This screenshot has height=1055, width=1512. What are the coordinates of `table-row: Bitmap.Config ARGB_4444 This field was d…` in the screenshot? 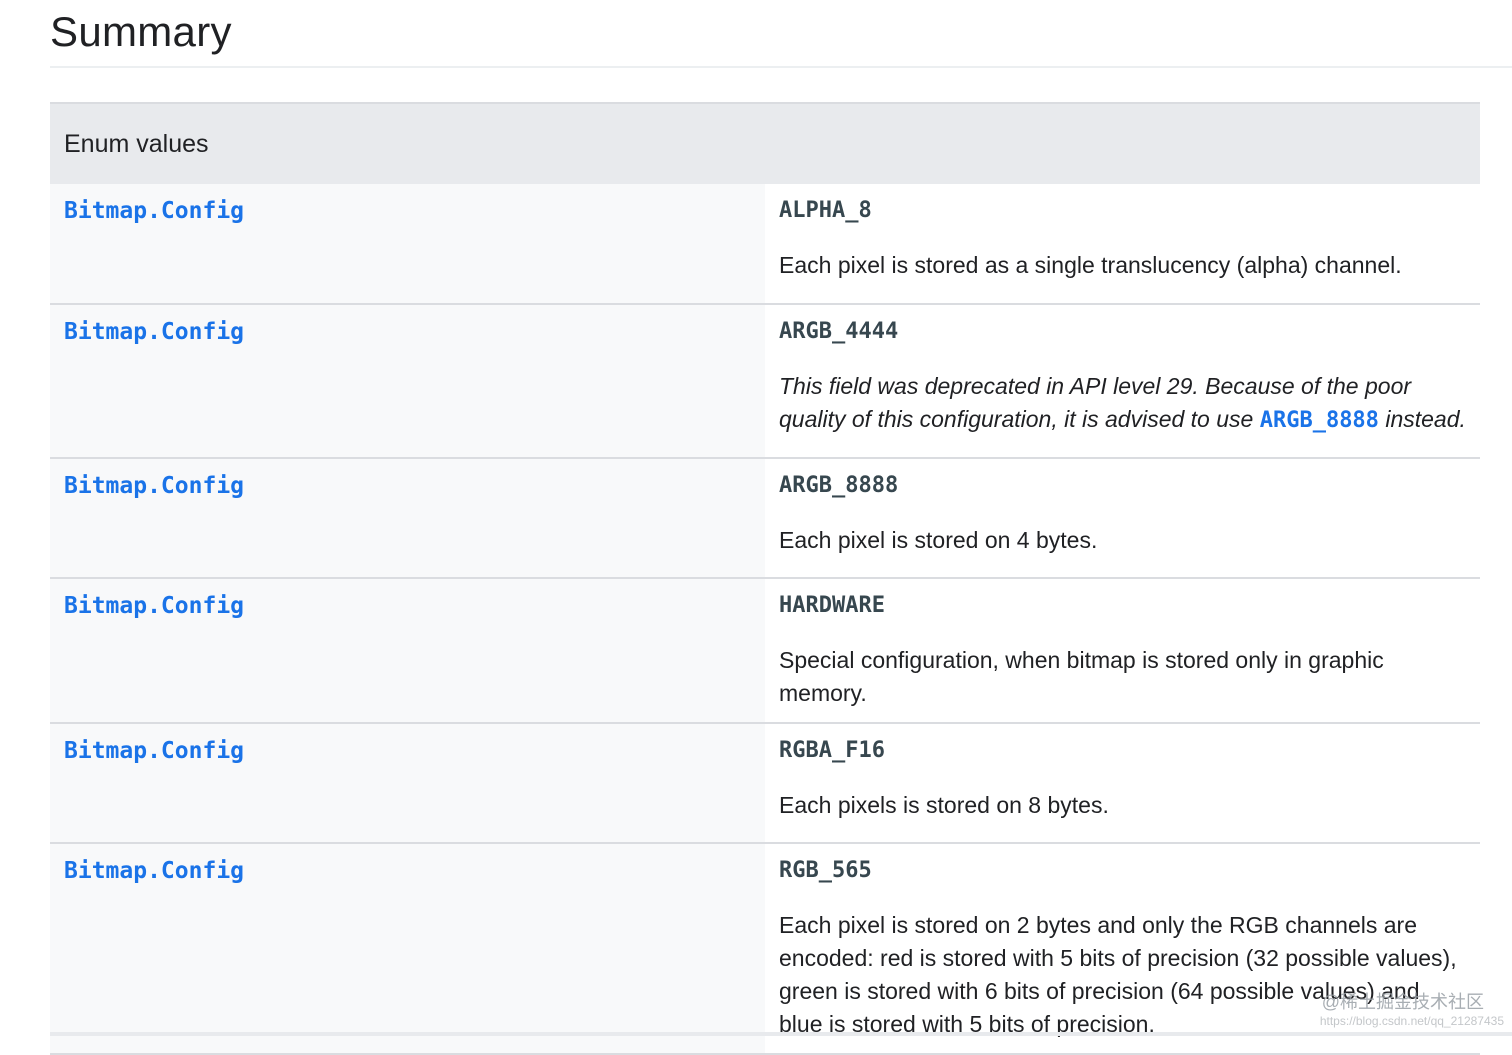 It's located at (765, 381).